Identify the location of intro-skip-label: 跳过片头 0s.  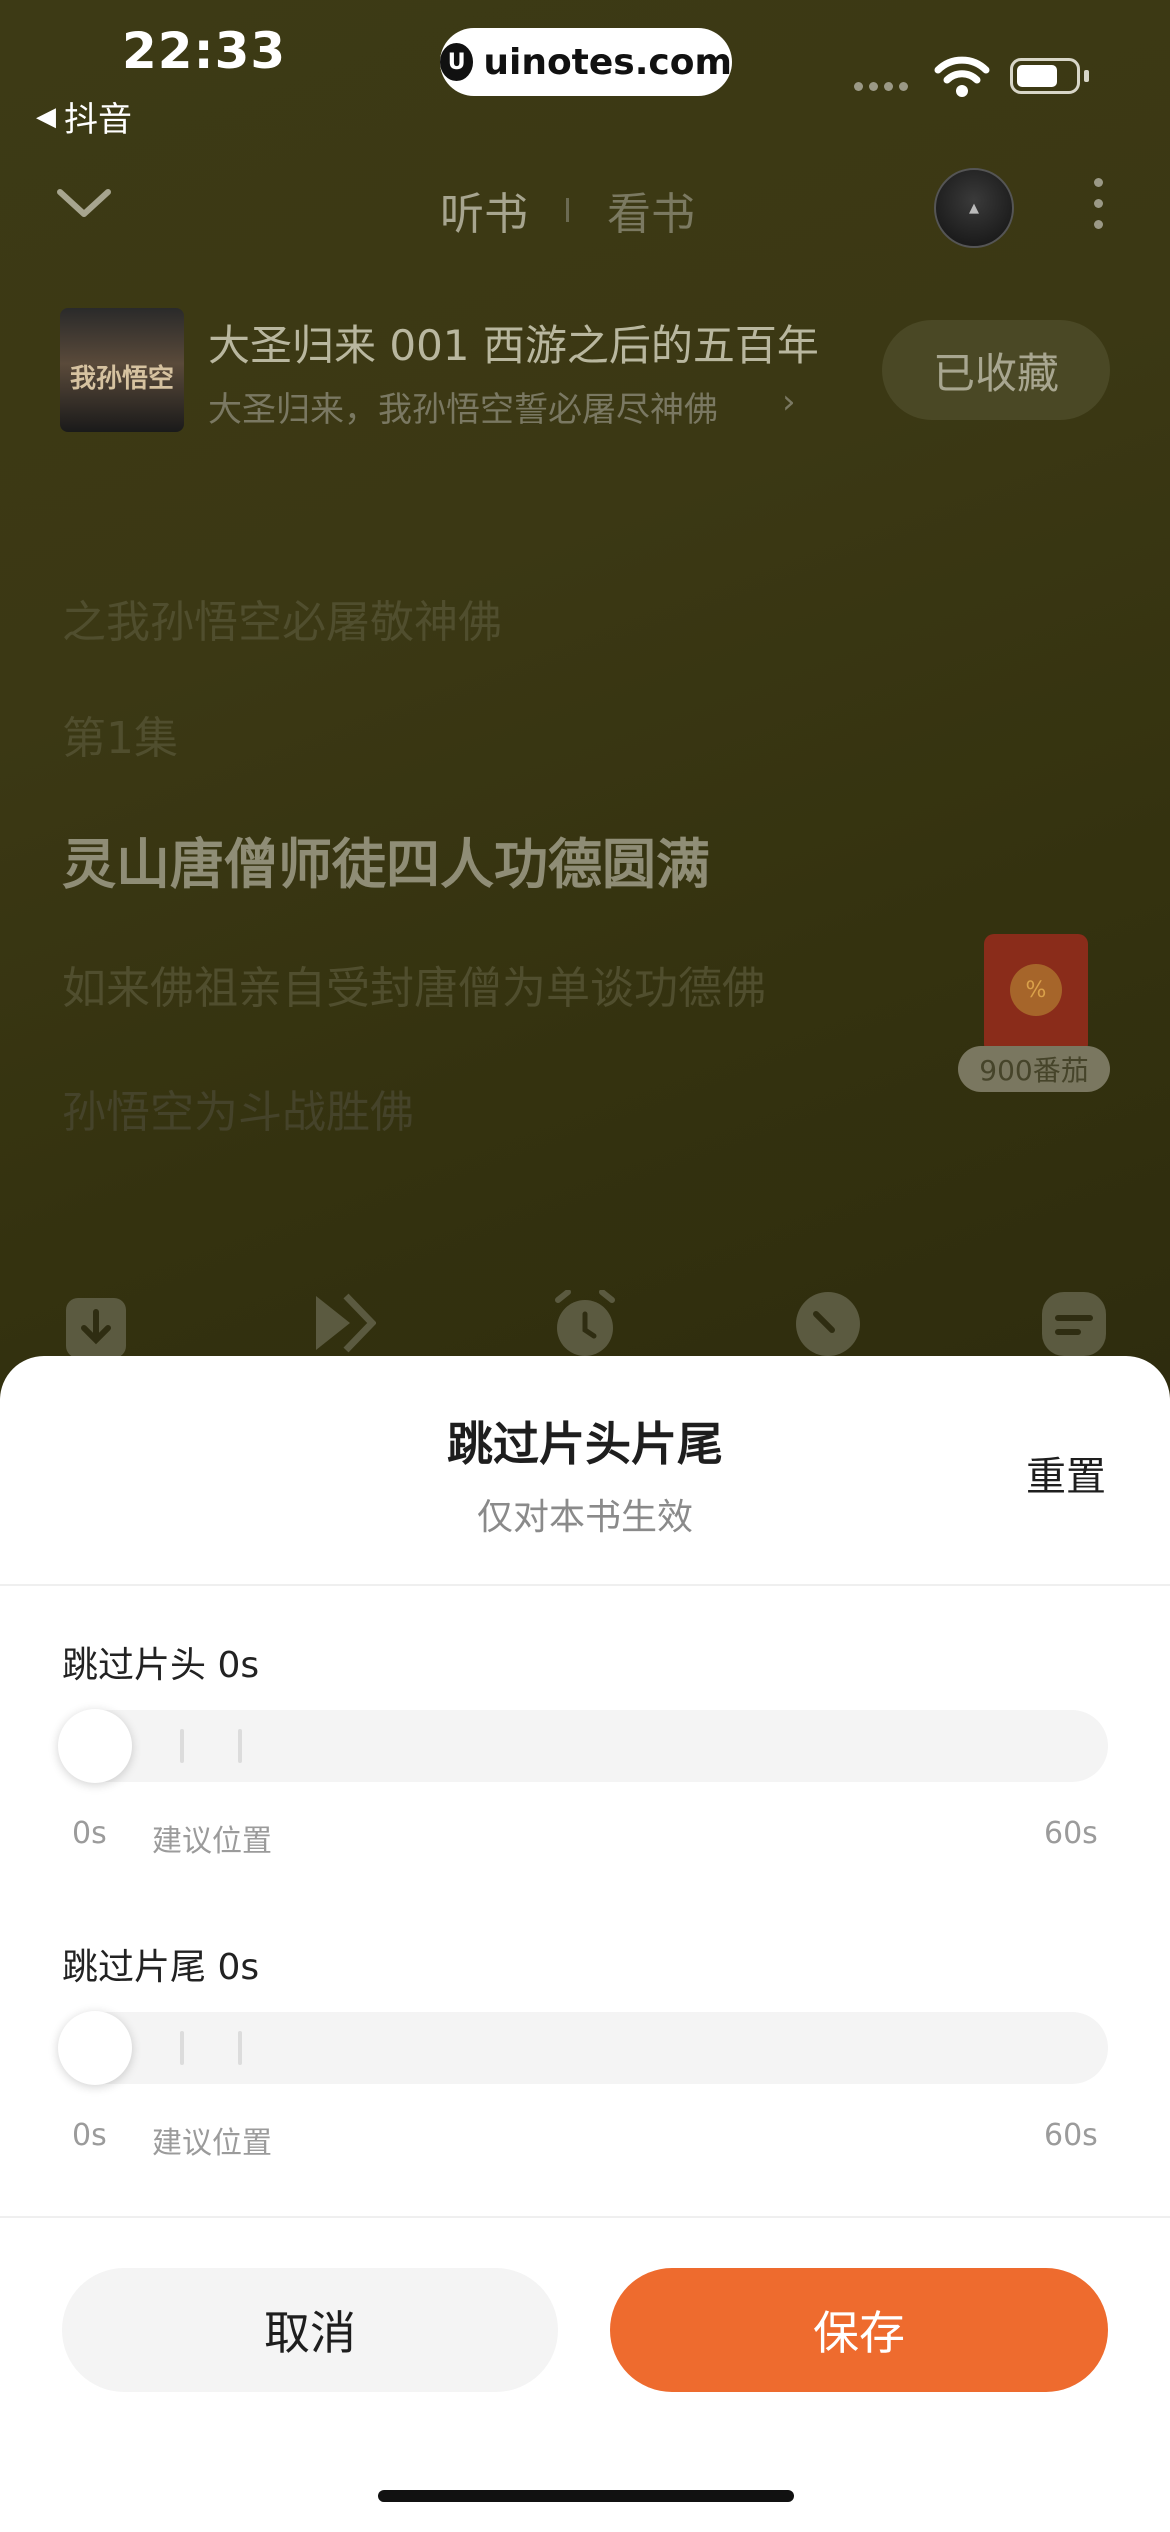
(161, 1665).